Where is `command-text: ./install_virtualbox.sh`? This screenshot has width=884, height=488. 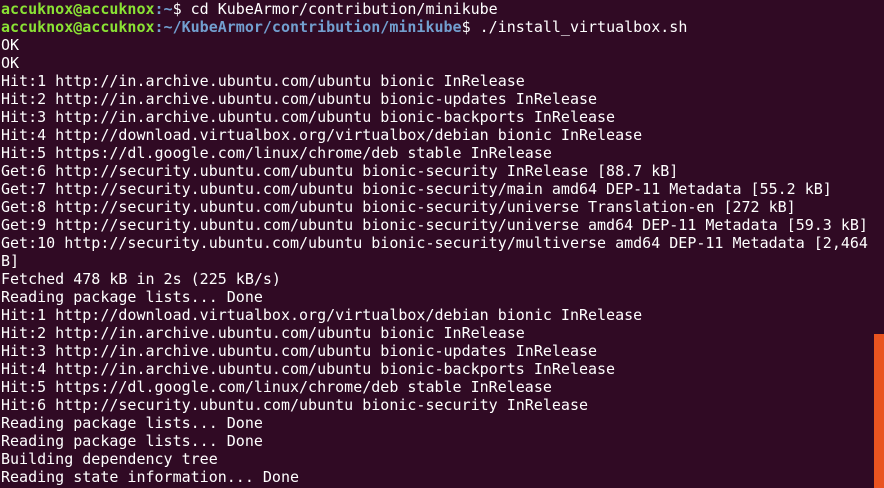
command-text: ./install_virtualbox.sh is located at coordinates (583, 27).